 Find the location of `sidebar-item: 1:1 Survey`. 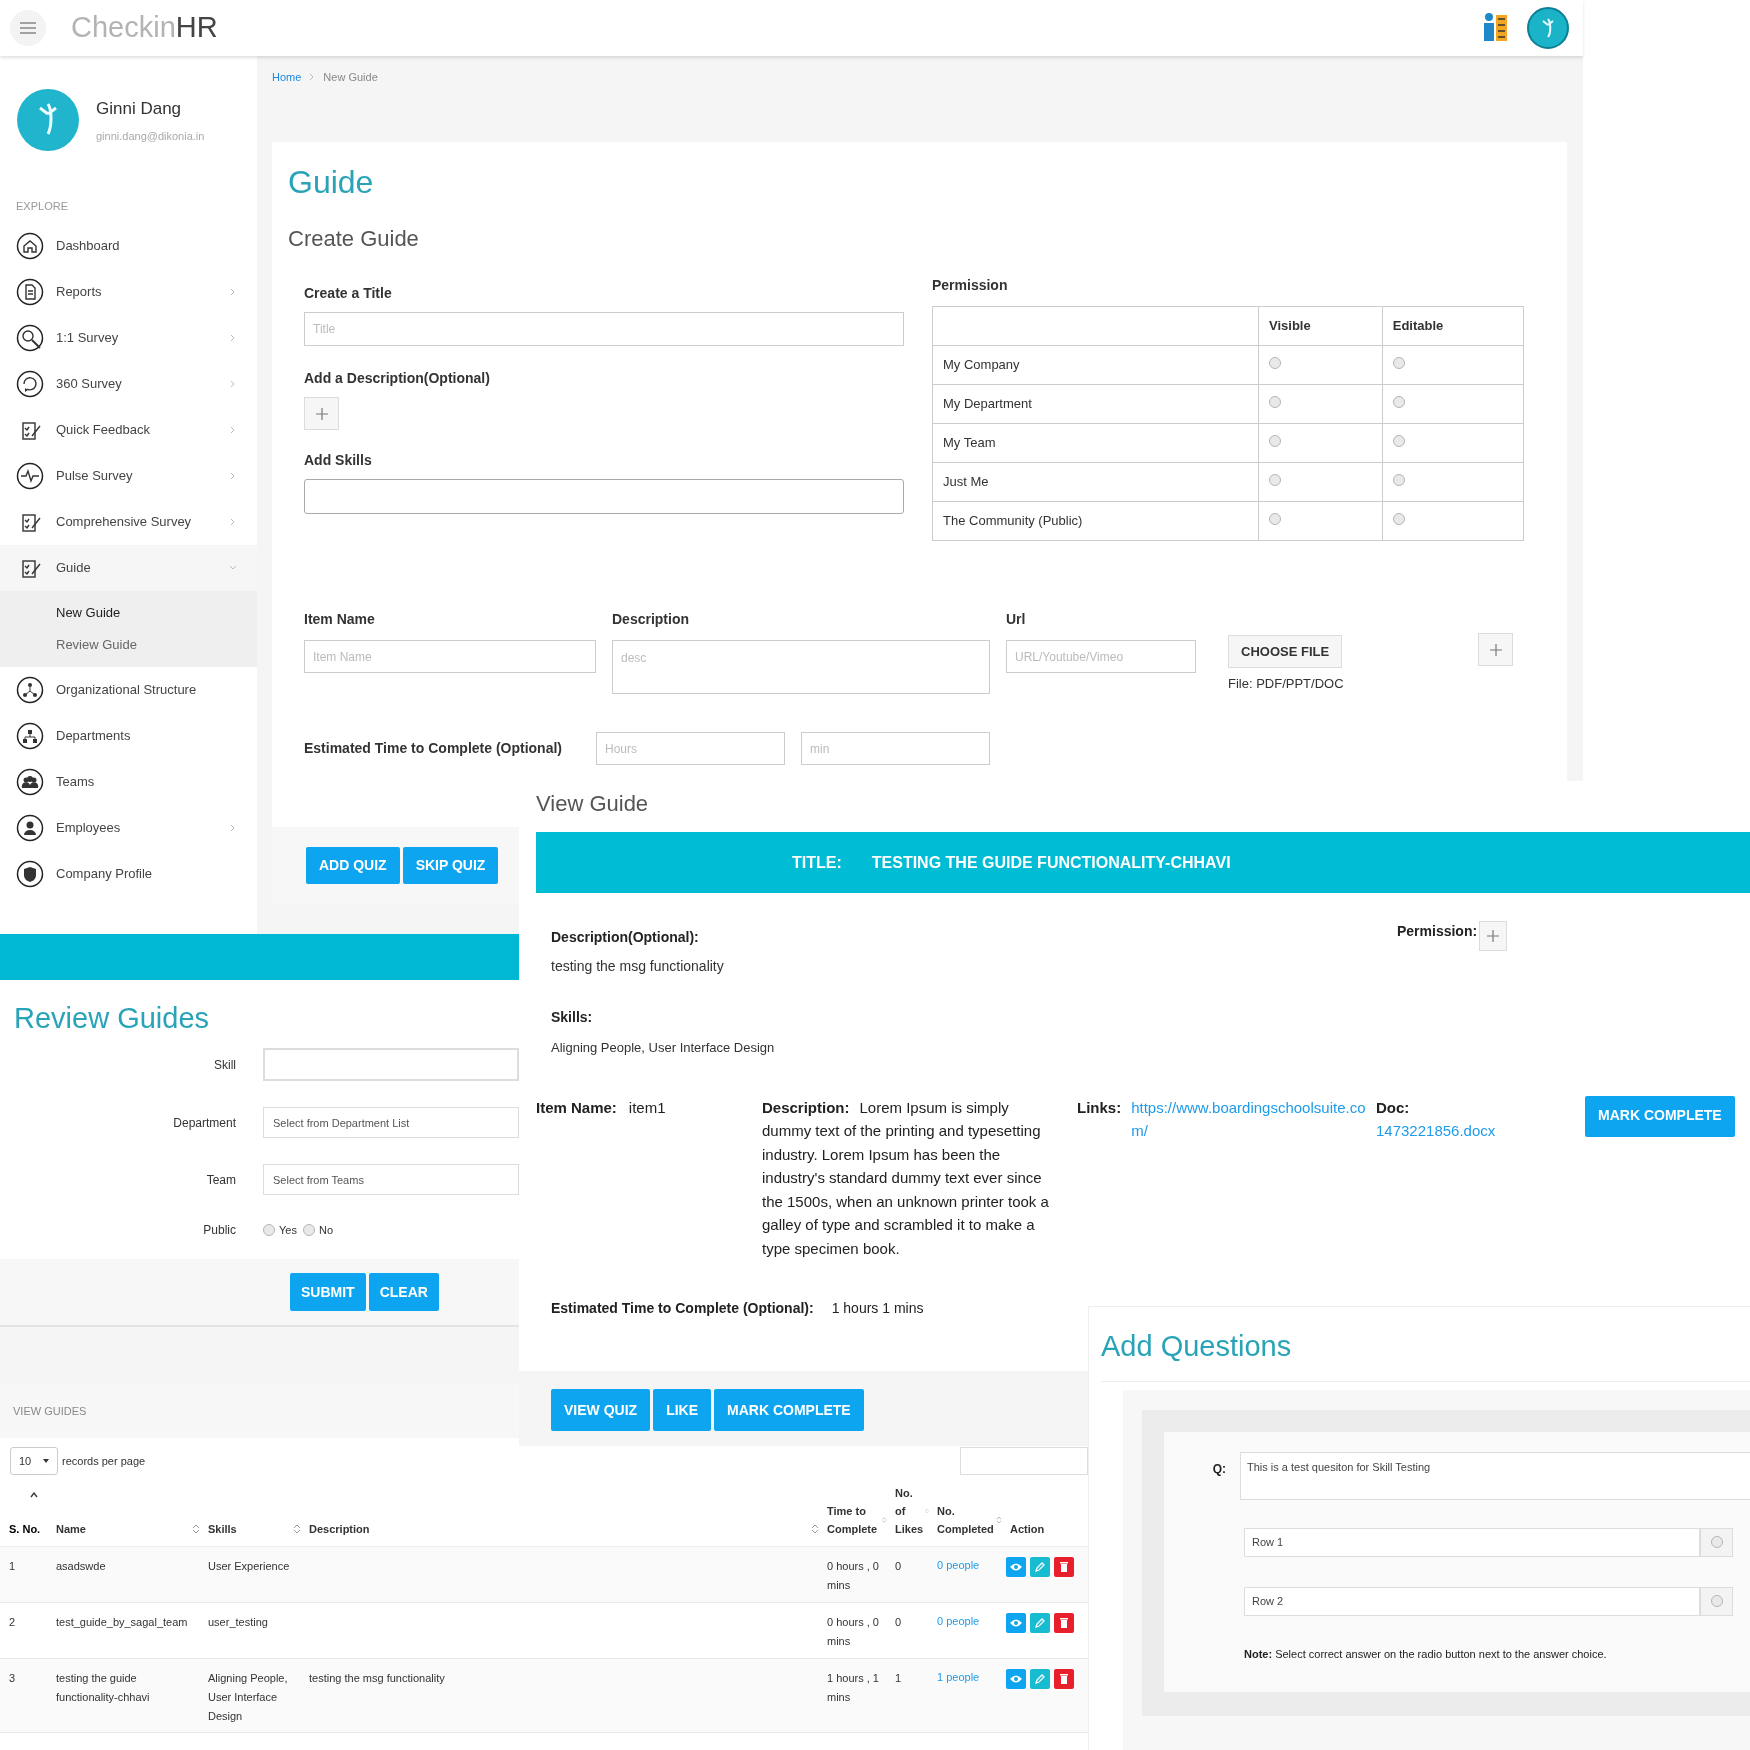

sidebar-item: 1:1 Survey is located at coordinates (128, 337).